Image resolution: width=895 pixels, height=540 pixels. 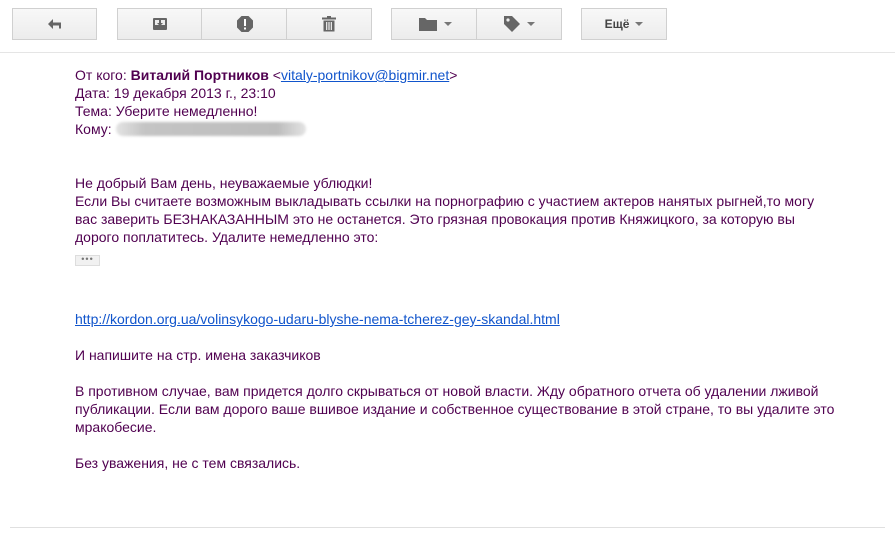 I want to click on date-label: Дата:, so click(x=92, y=93).